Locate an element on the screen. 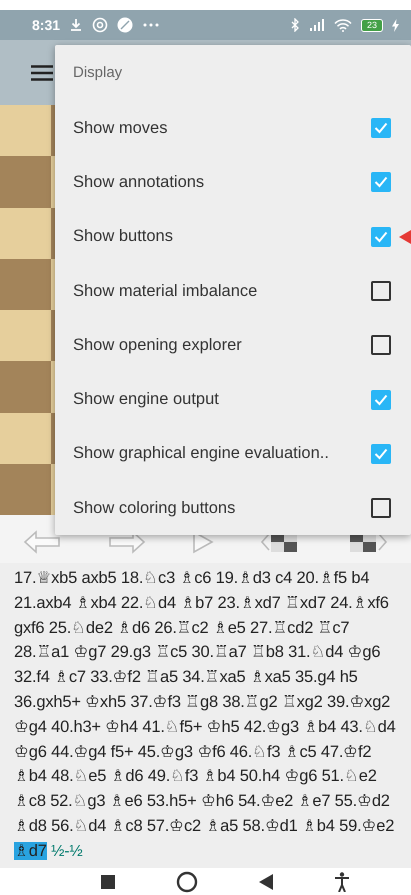  menu-item: Show annotations is located at coordinates (233, 182).